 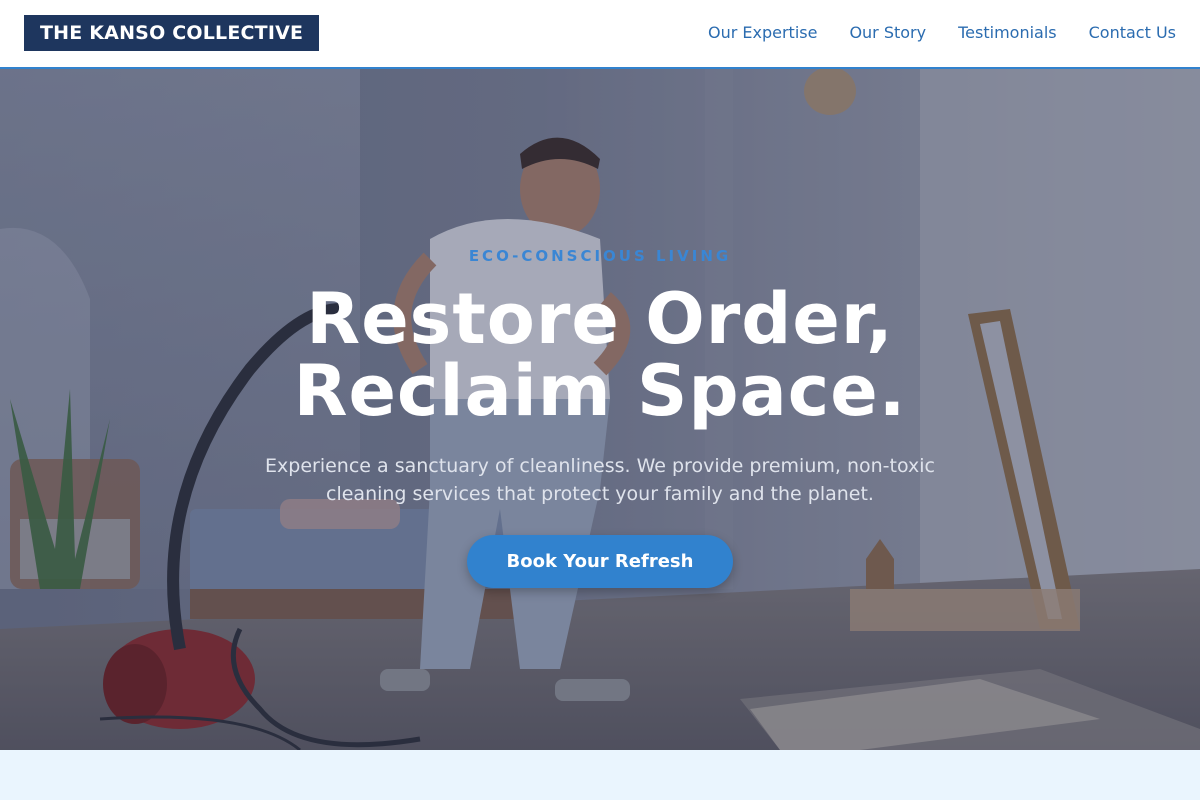 What do you see at coordinates (172, 32) in the screenshot?
I see `brand-logo: THE KANSO COLLECTIVE` at bounding box center [172, 32].